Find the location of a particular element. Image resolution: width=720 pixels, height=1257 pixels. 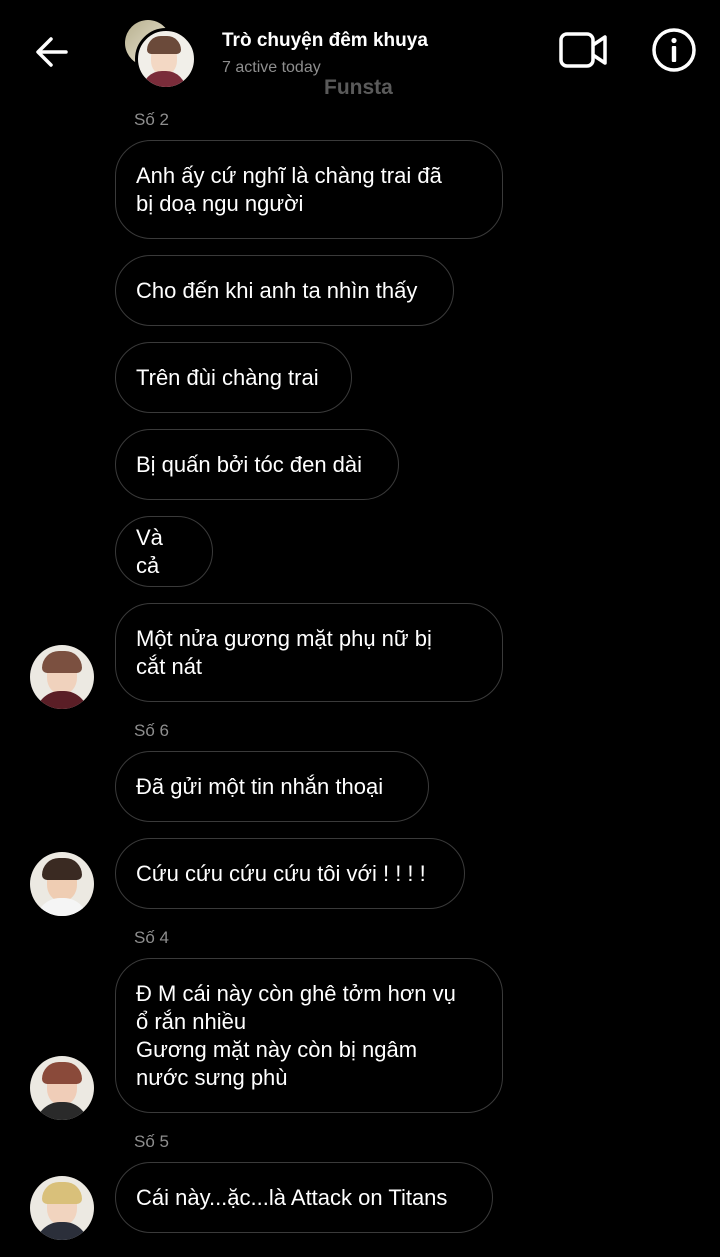

sender-name: Số 6 is located at coordinates (151, 730).